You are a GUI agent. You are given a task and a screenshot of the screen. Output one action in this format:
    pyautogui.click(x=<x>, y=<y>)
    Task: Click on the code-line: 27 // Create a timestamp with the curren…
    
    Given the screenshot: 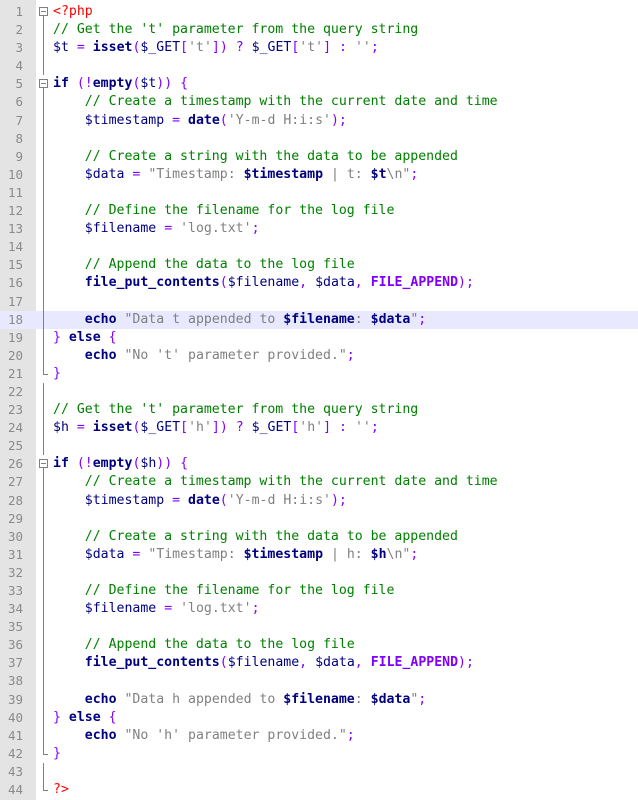 What is the action you would take?
    pyautogui.click(x=319, y=482)
    